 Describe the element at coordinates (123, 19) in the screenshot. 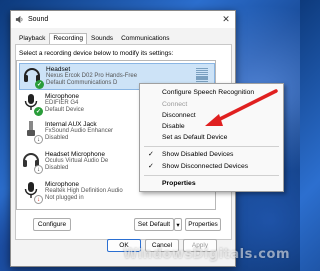

I see `title-bar: Sound ✕` at that location.